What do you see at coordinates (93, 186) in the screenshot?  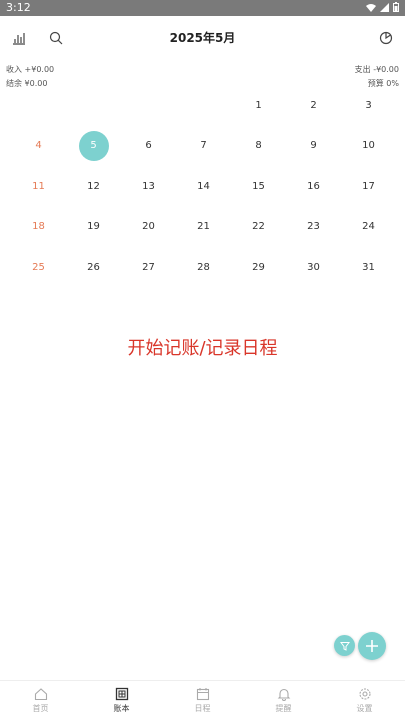 I see `calendar-day: 12` at bounding box center [93, 186].